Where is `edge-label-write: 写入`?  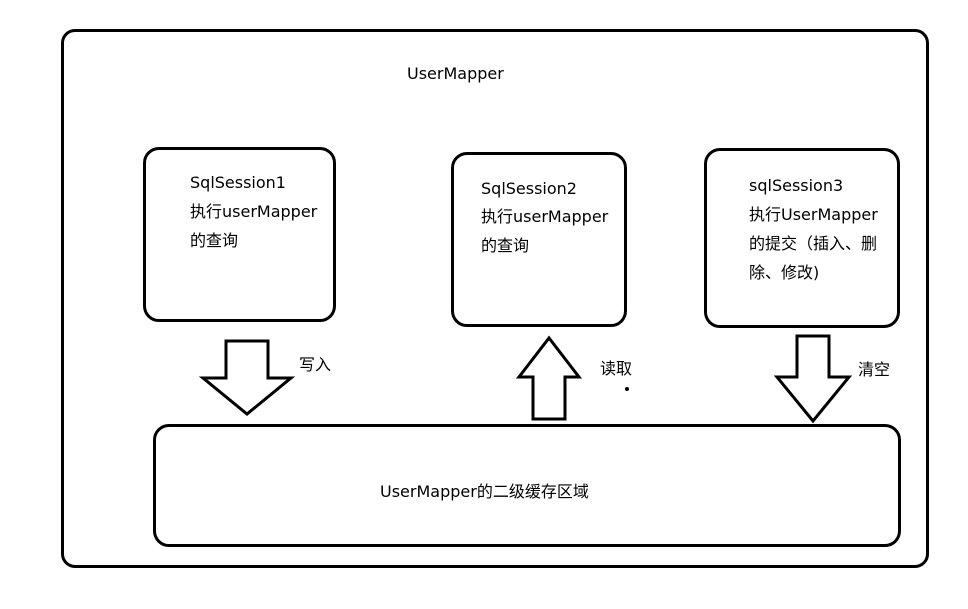 edge-label-write: 写入 is located at coordinates (315, 364).